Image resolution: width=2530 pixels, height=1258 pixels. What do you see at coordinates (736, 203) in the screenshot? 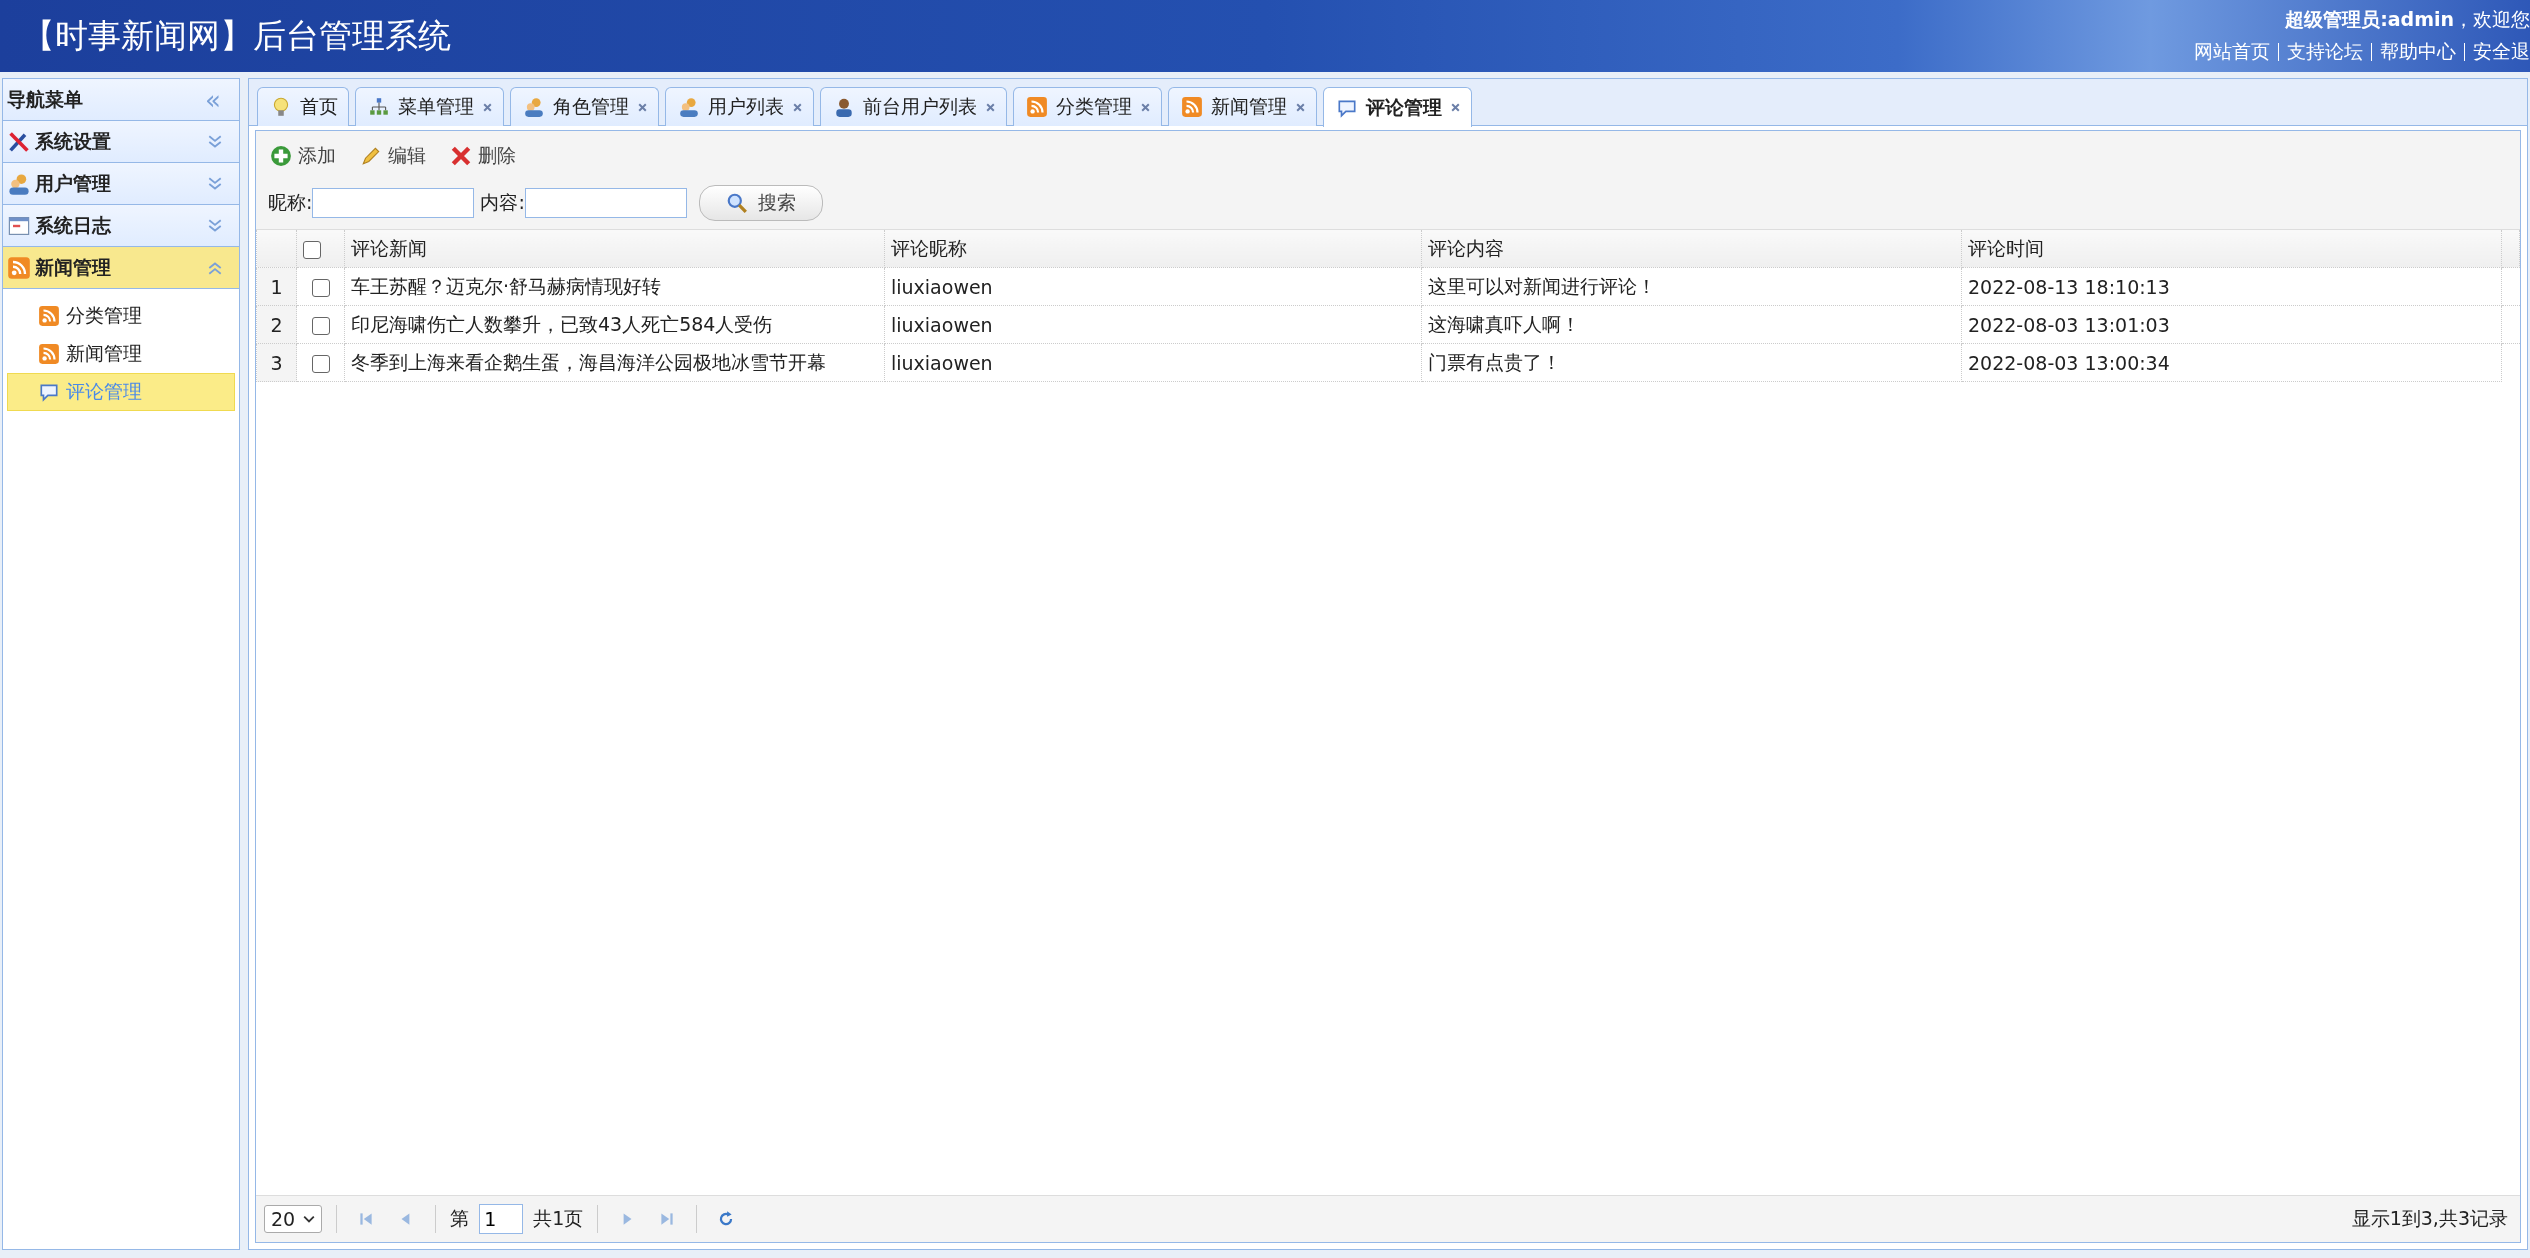
I see `search-icon` at bounding box center [736, 203].